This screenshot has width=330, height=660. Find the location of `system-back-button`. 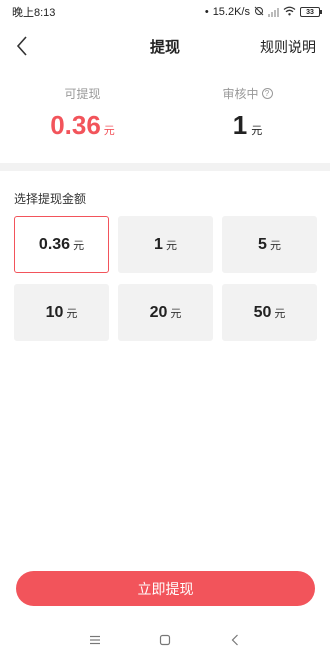

system-back-button is located at coordinates (235, 640).